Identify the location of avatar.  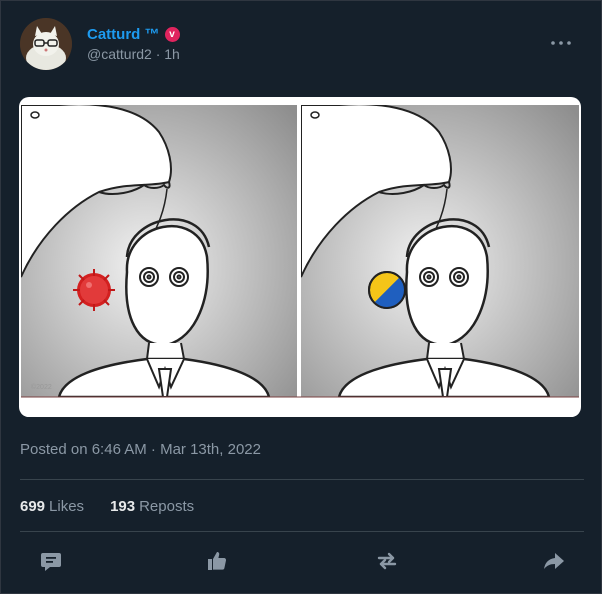
(46, 44).